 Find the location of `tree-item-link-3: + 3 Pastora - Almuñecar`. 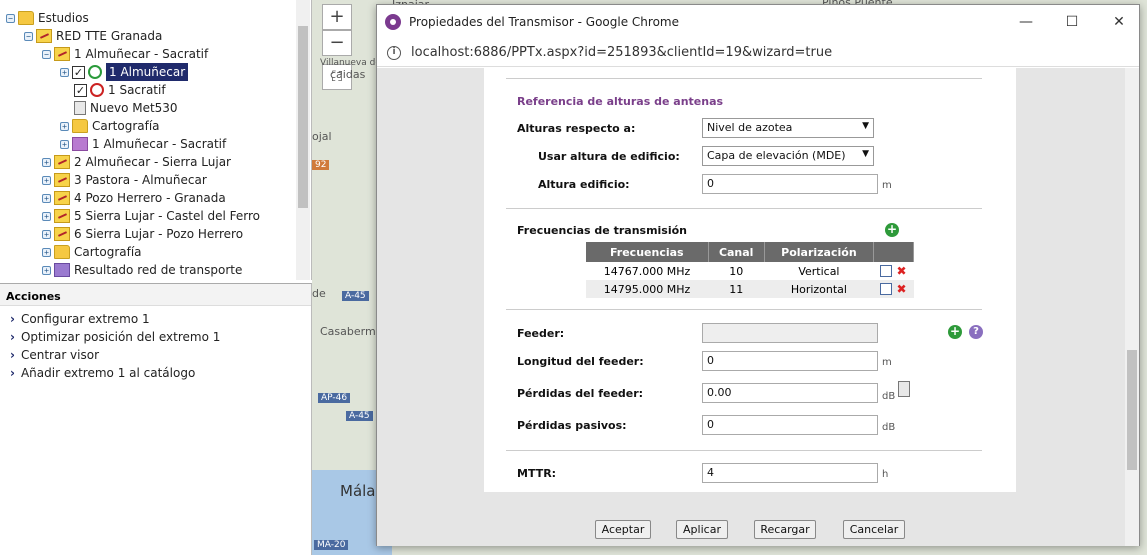

tree-item-link-3: + 3 Pastora - Almuñecar is located at coordinates (124, 180).